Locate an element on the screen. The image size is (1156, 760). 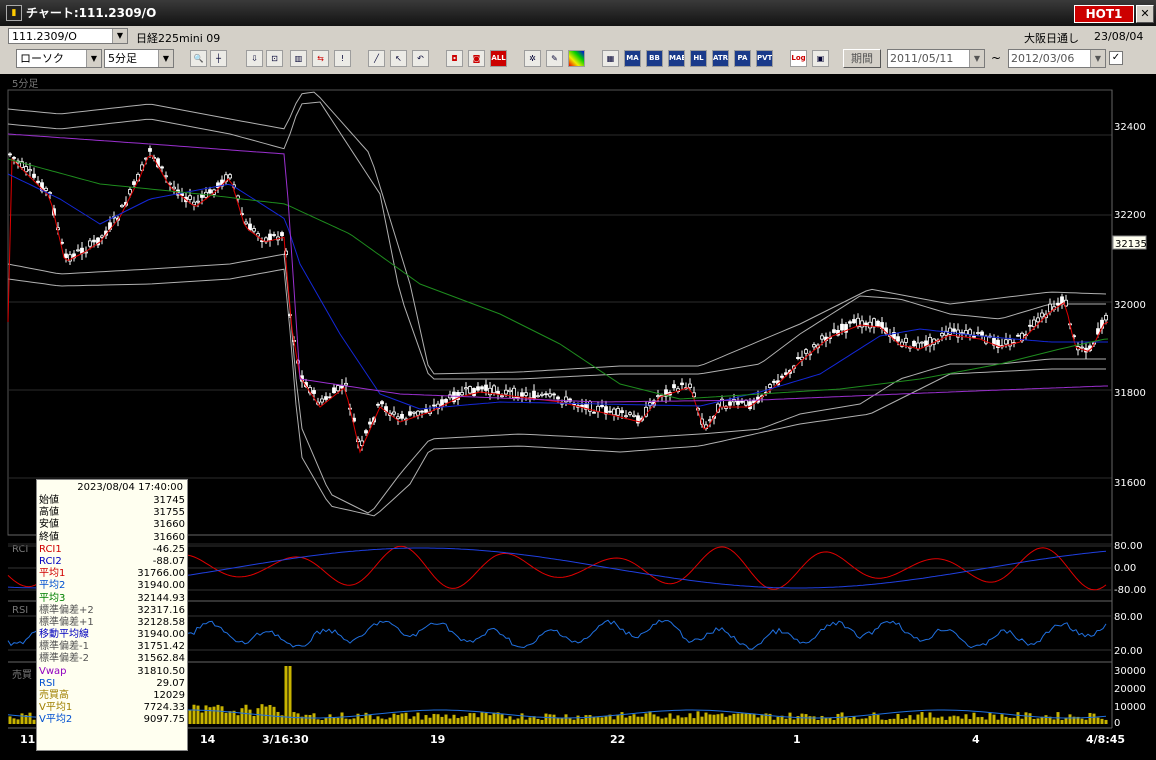
undo-icon: ↶ is located at coordinates (420, 58).